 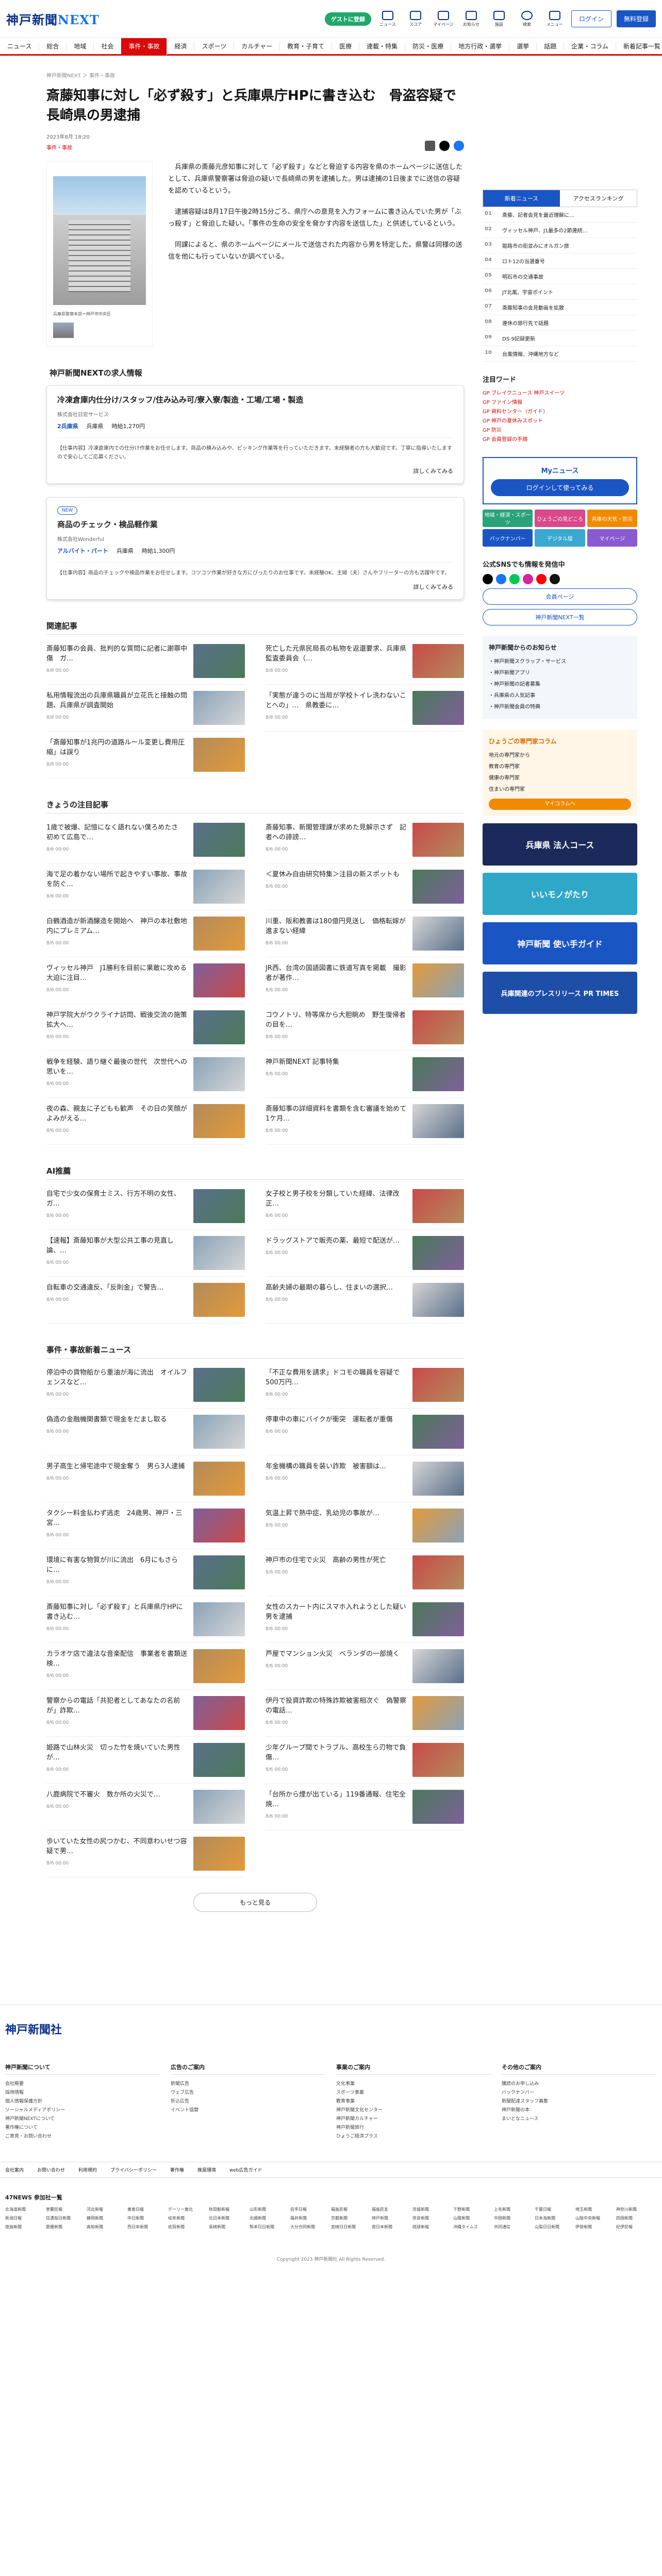 What do you see at coordinates (514, 2218) in the screenshot?
I see `n47-paper-link: 中国新聞` at bounding box center [514, 2218].